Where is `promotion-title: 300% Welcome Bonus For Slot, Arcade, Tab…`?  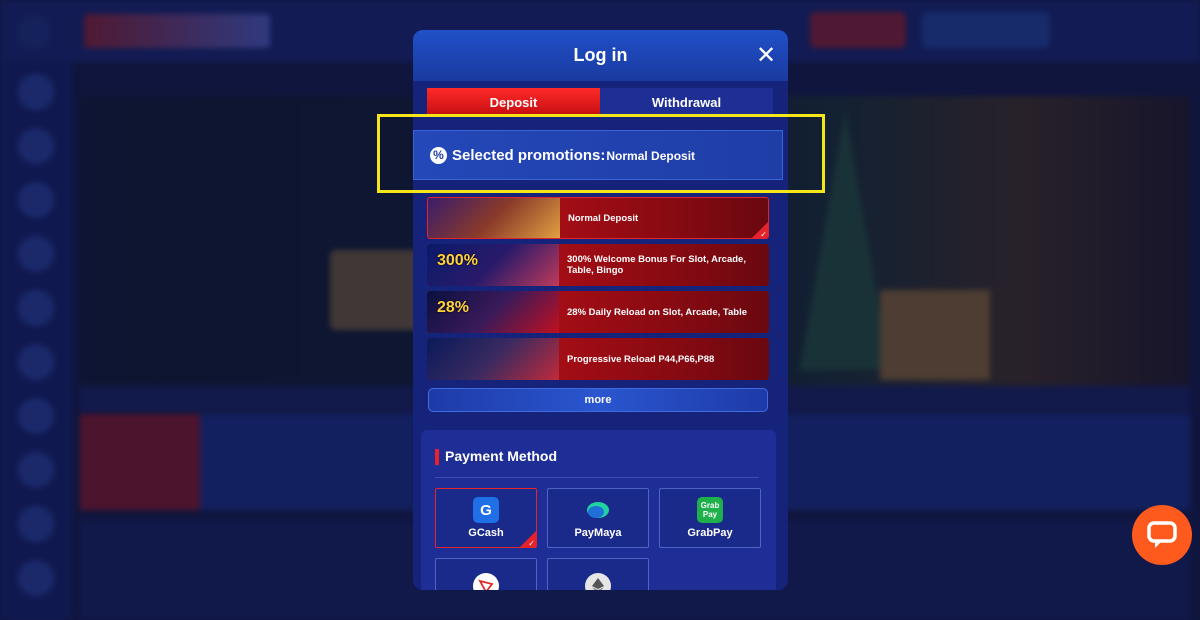 promotion-title: 300% Welcome Bonus For Slot, Arcade, Tab… is located at coordinates (656, 265).